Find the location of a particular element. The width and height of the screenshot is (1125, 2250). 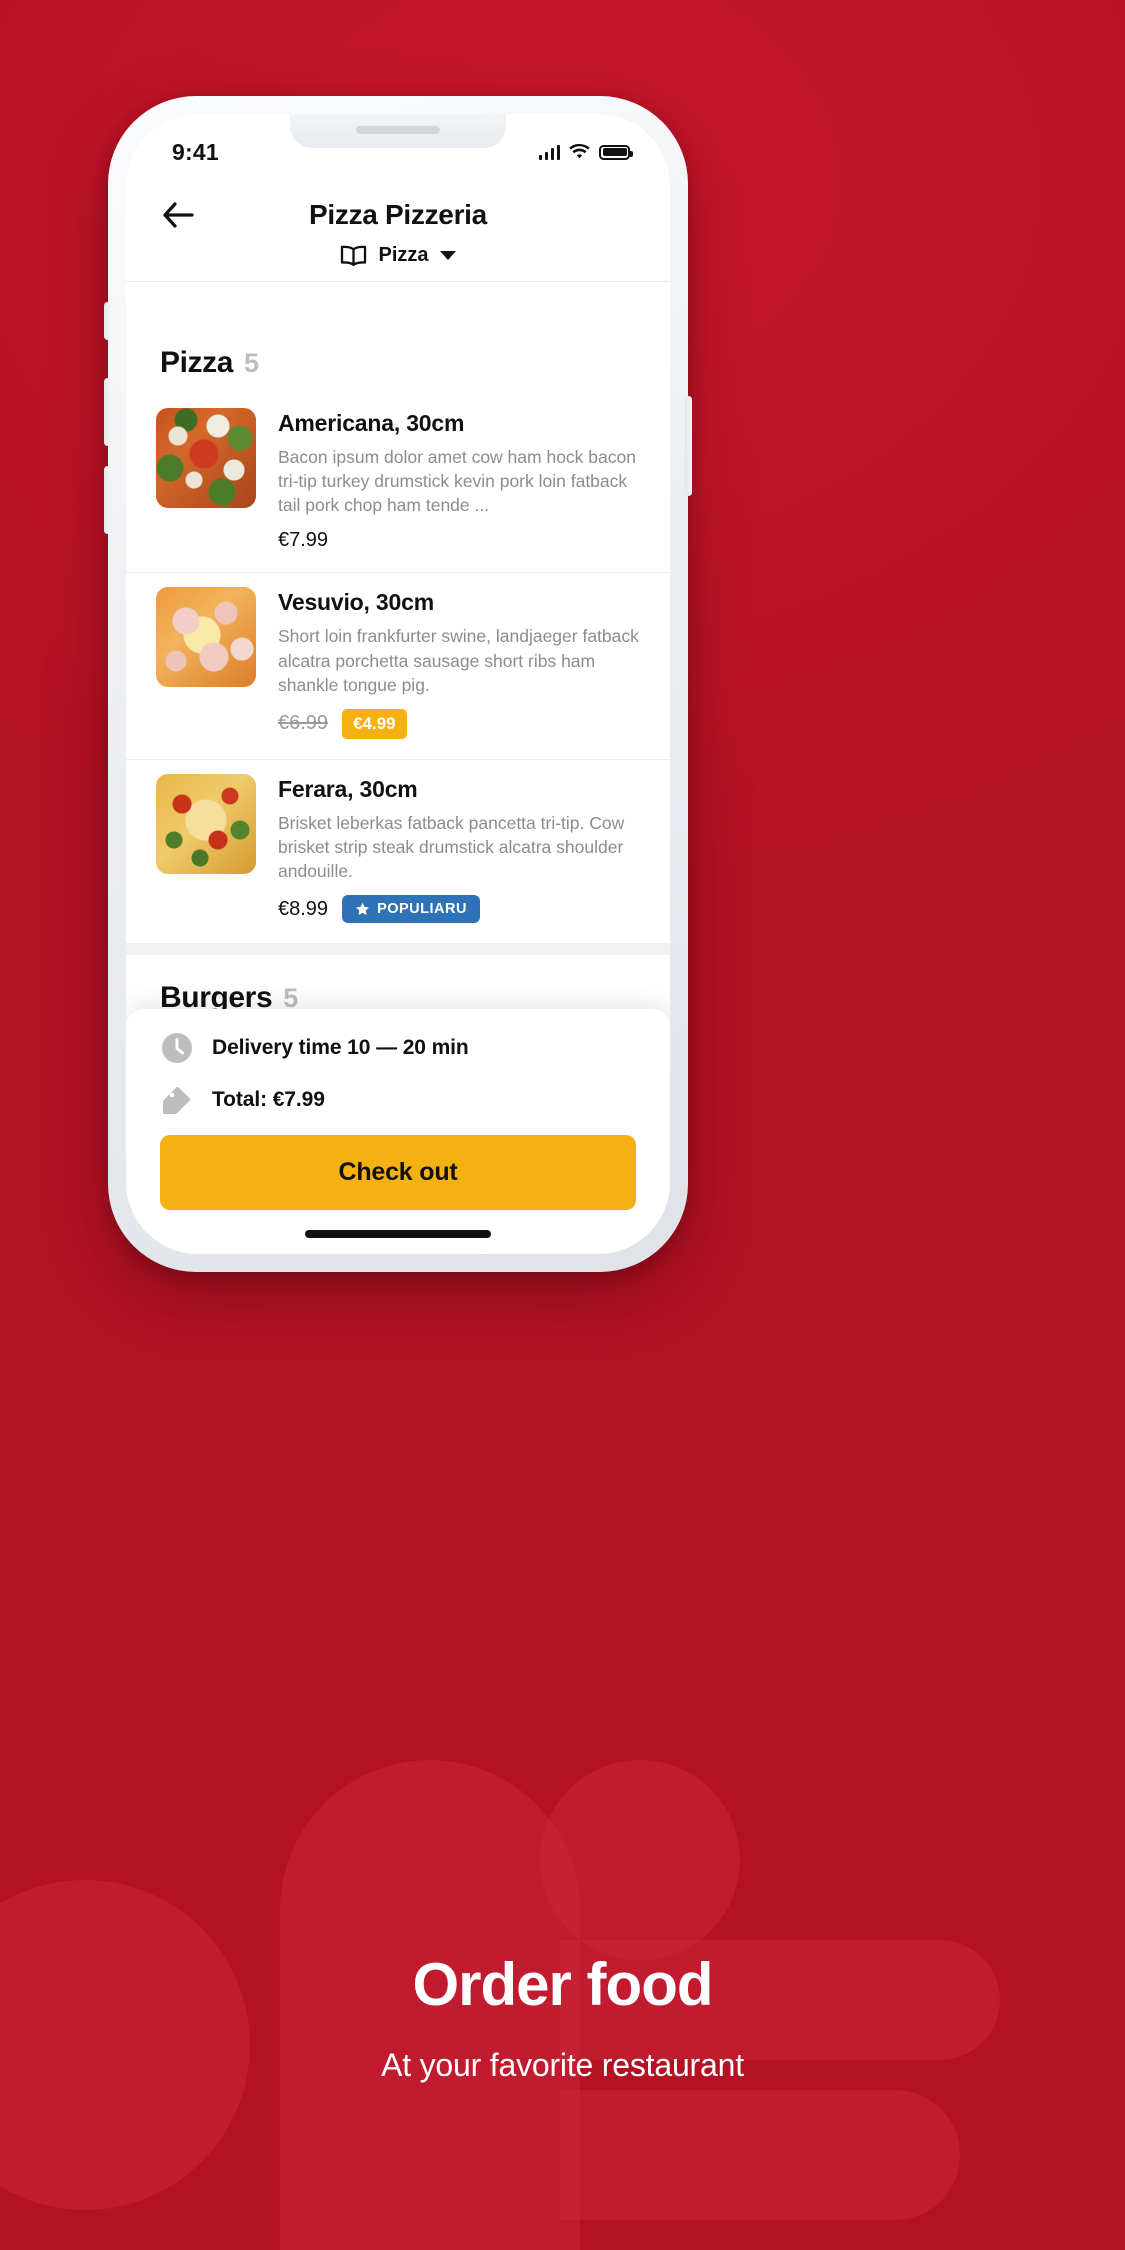

price-tag-icon is located at coordinates (177, 1100).